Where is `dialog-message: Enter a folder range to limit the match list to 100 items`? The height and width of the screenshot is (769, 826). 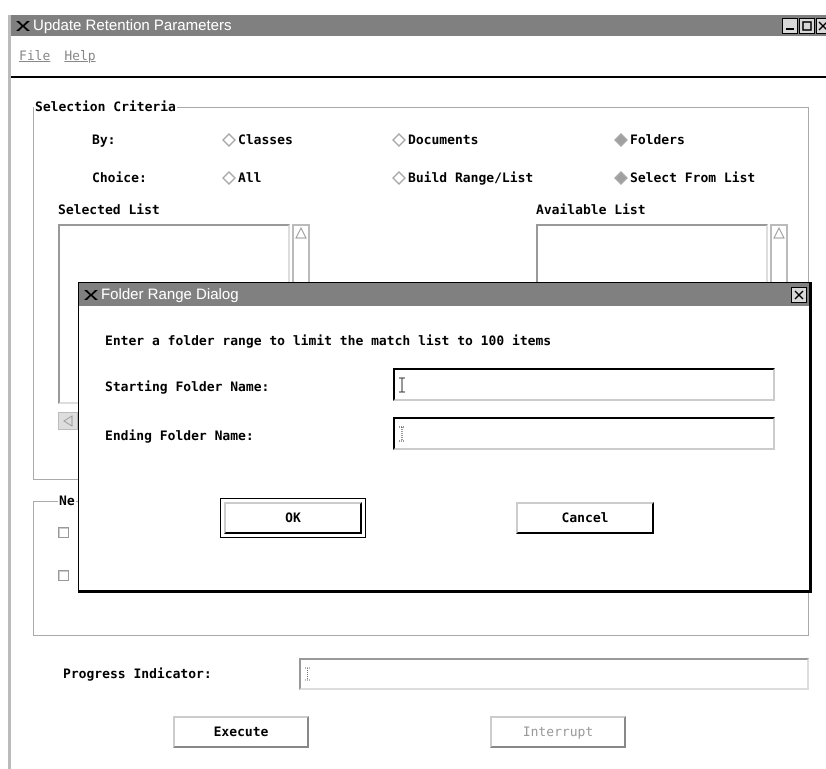 dialog-message: Enter a folder range to limit the match list to 100 items is located at coordinates (328, 342).